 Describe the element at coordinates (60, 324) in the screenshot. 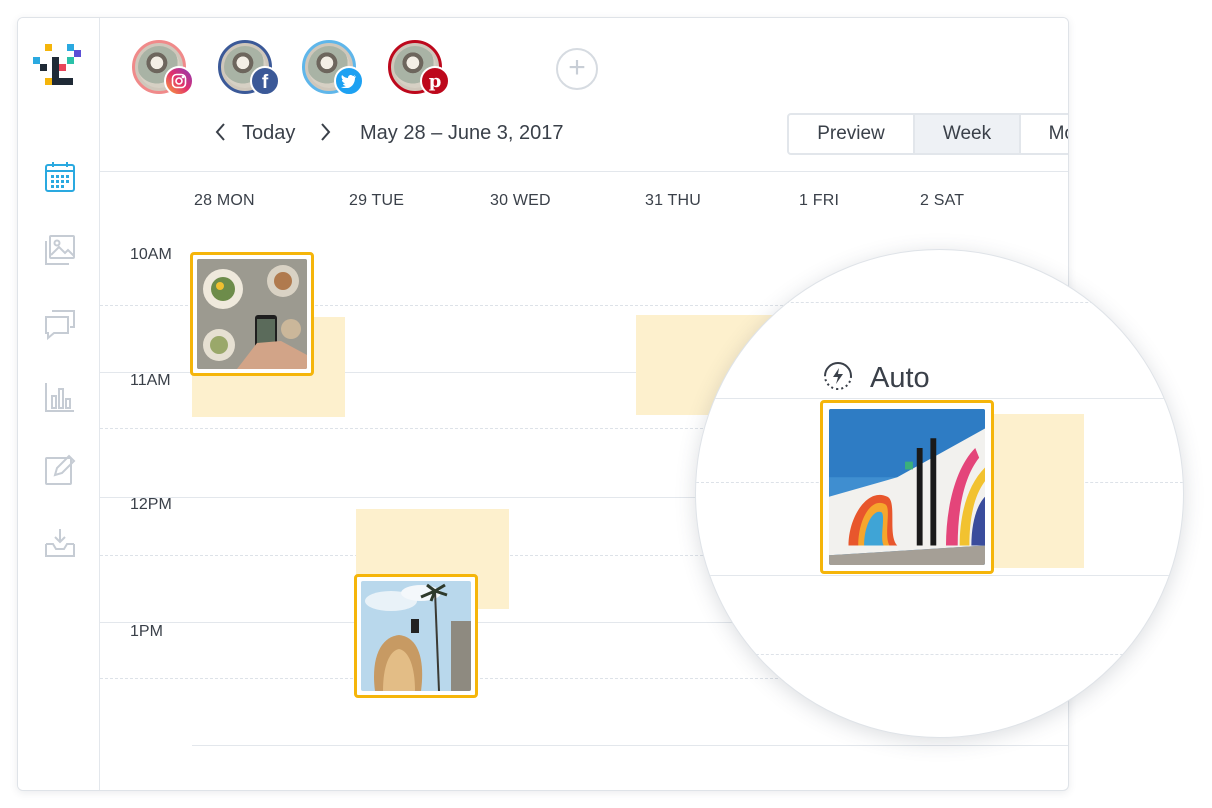

I see `conversations-icon` at that location.